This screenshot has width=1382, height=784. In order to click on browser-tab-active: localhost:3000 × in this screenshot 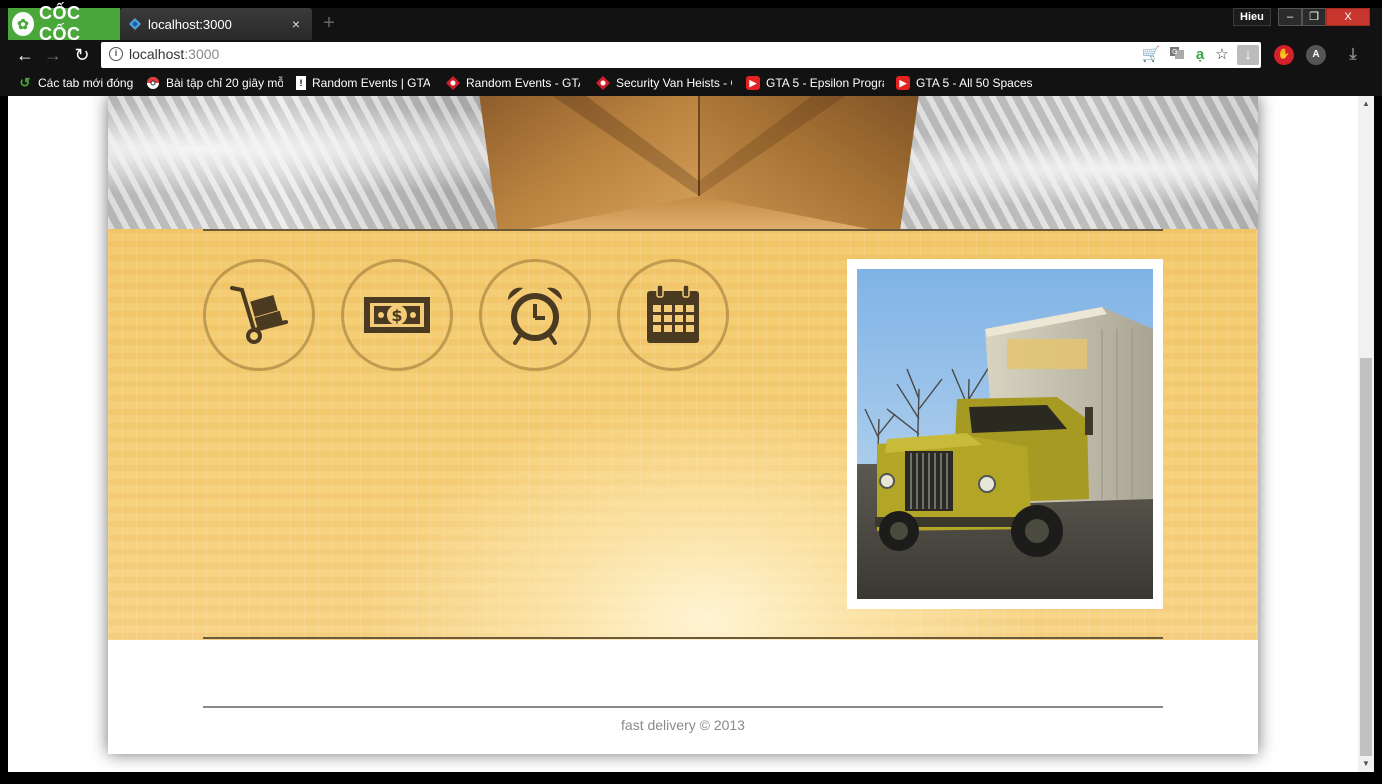, I will do `click(216, 24)`.